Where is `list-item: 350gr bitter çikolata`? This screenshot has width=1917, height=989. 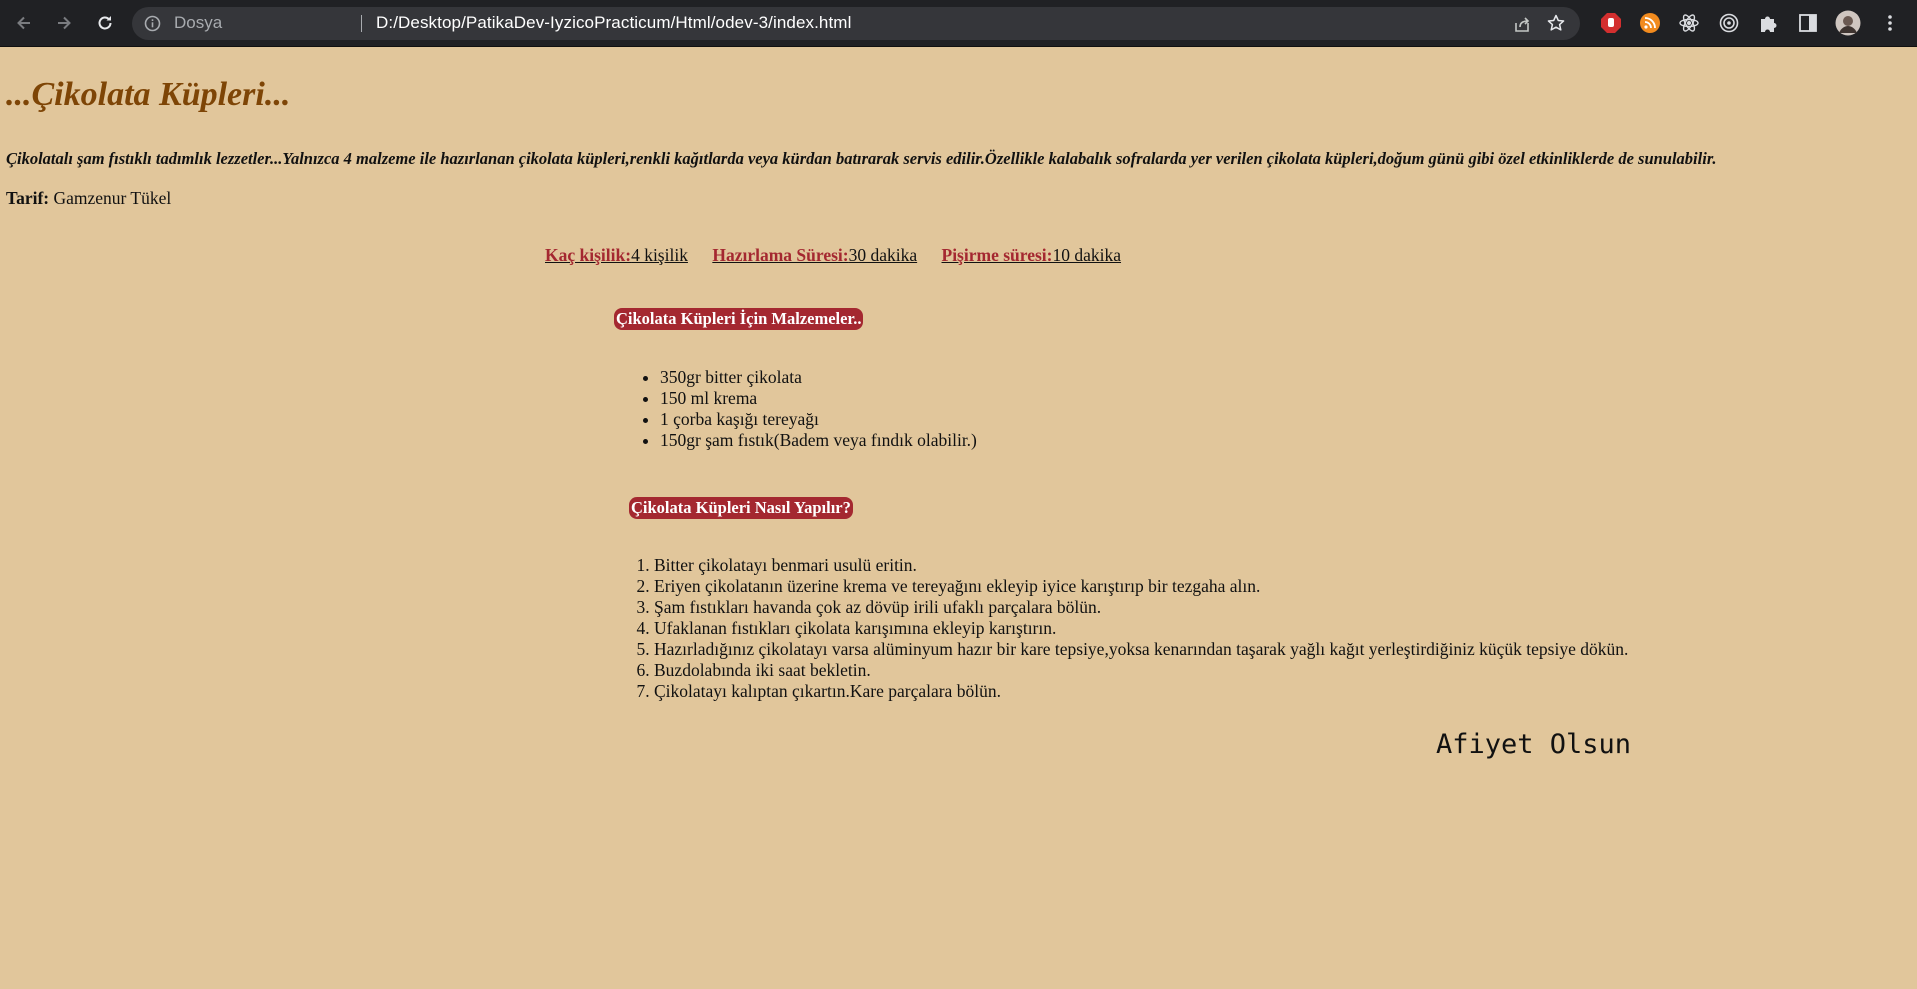 list-item: 350gr bitter çikolata is located at coordinates (818, 377).